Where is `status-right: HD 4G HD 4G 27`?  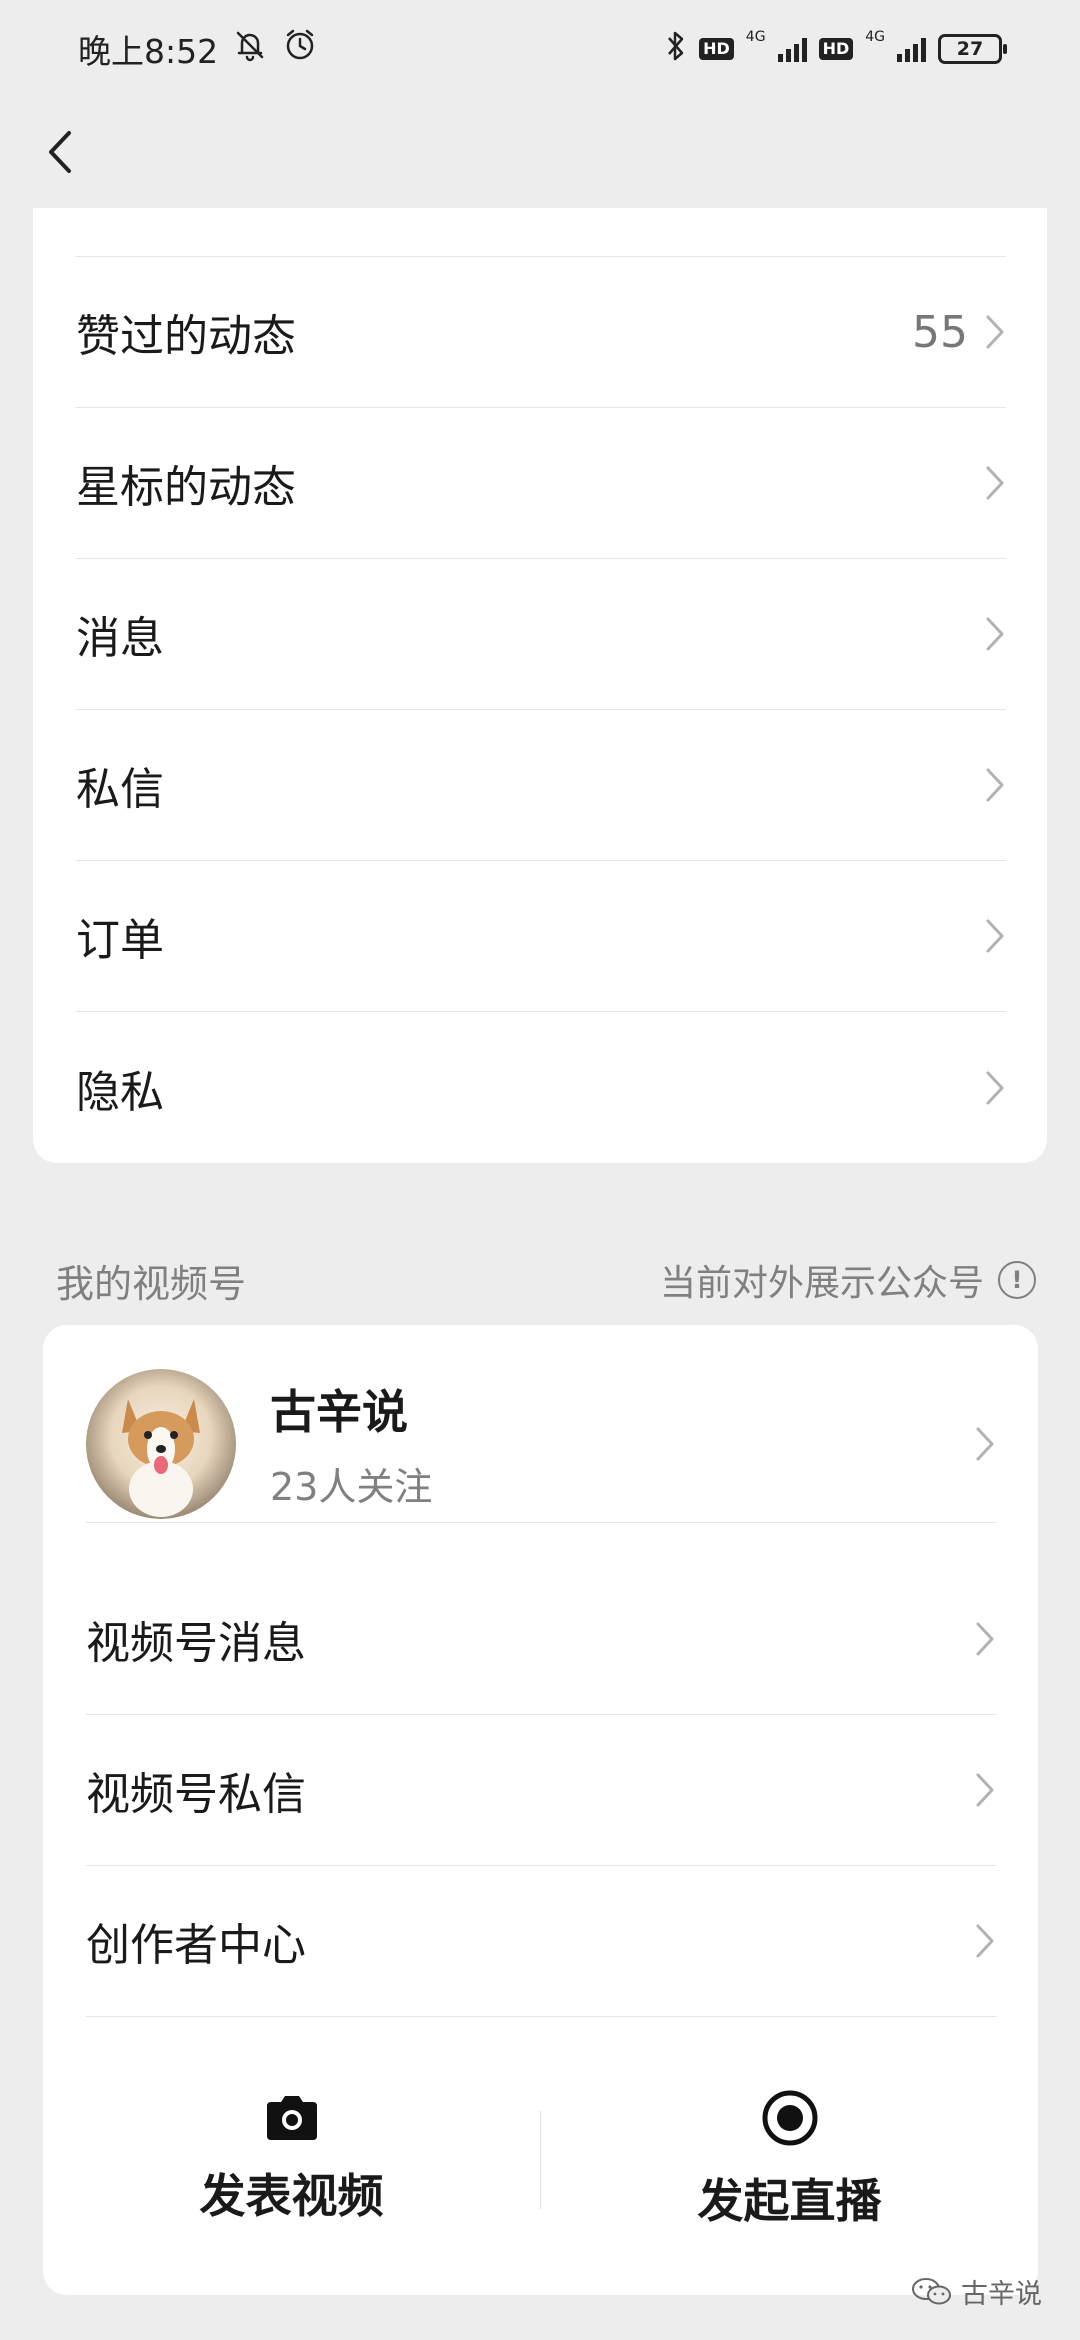 status-right: HD 4G HD 4G 27 is located at coordinates (836, 49).